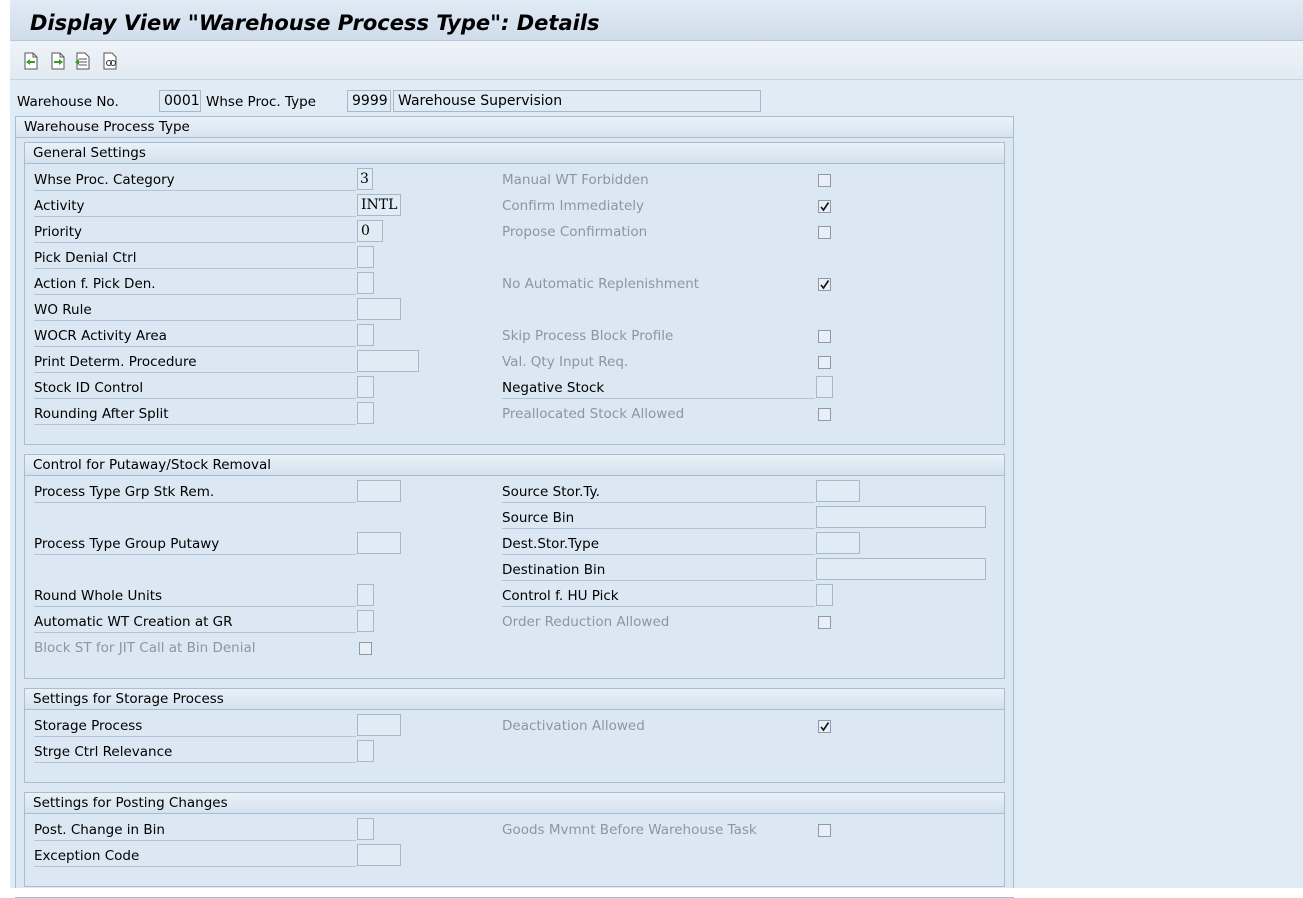  What do you see at coordinates (195, 206) in the screenshot?
I see `activity-label: Activity` at bounding box center [195, 206].